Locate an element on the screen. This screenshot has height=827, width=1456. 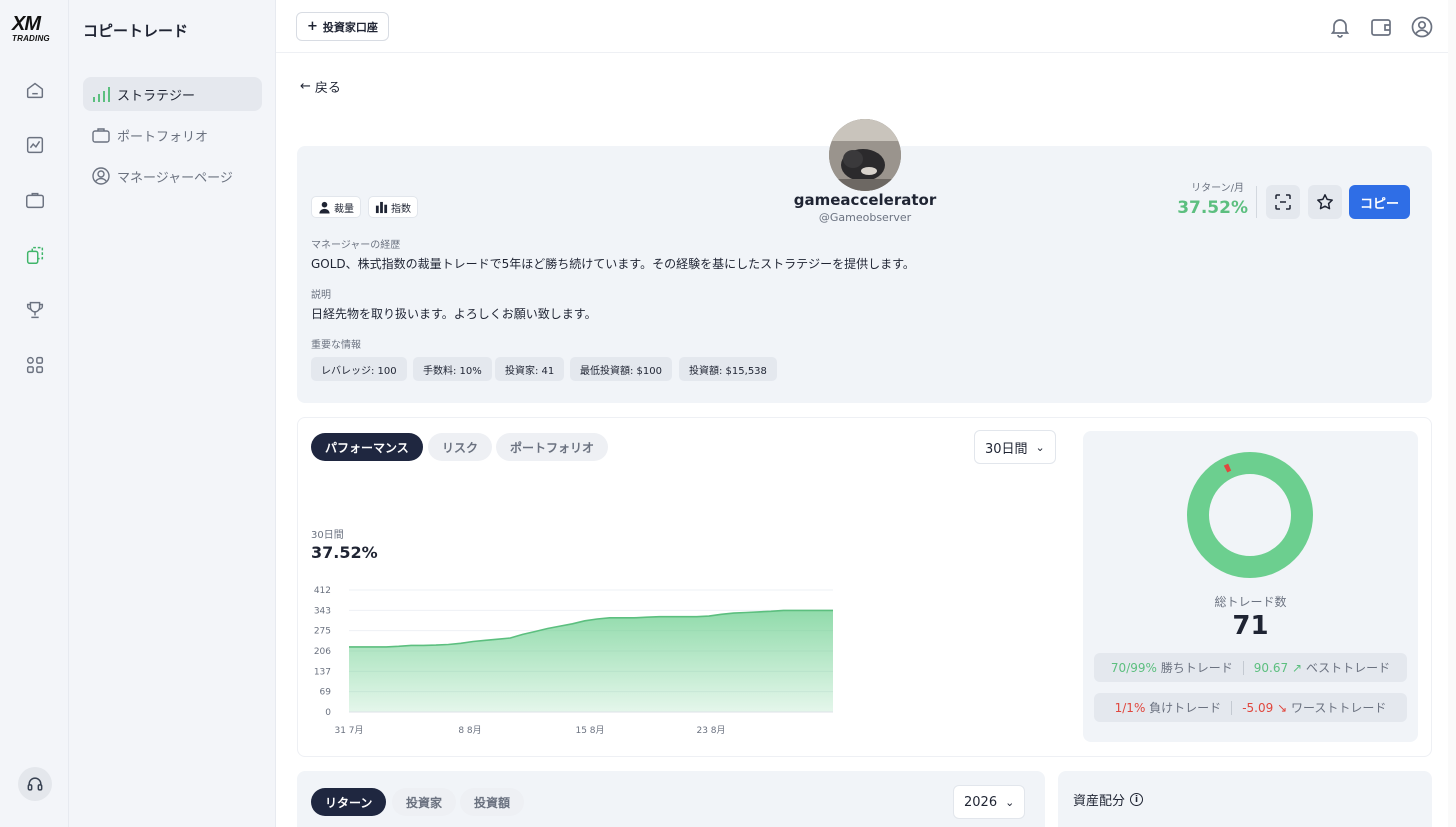
monthly-return-value: 37.52% is located at coordinates (1212, 208).